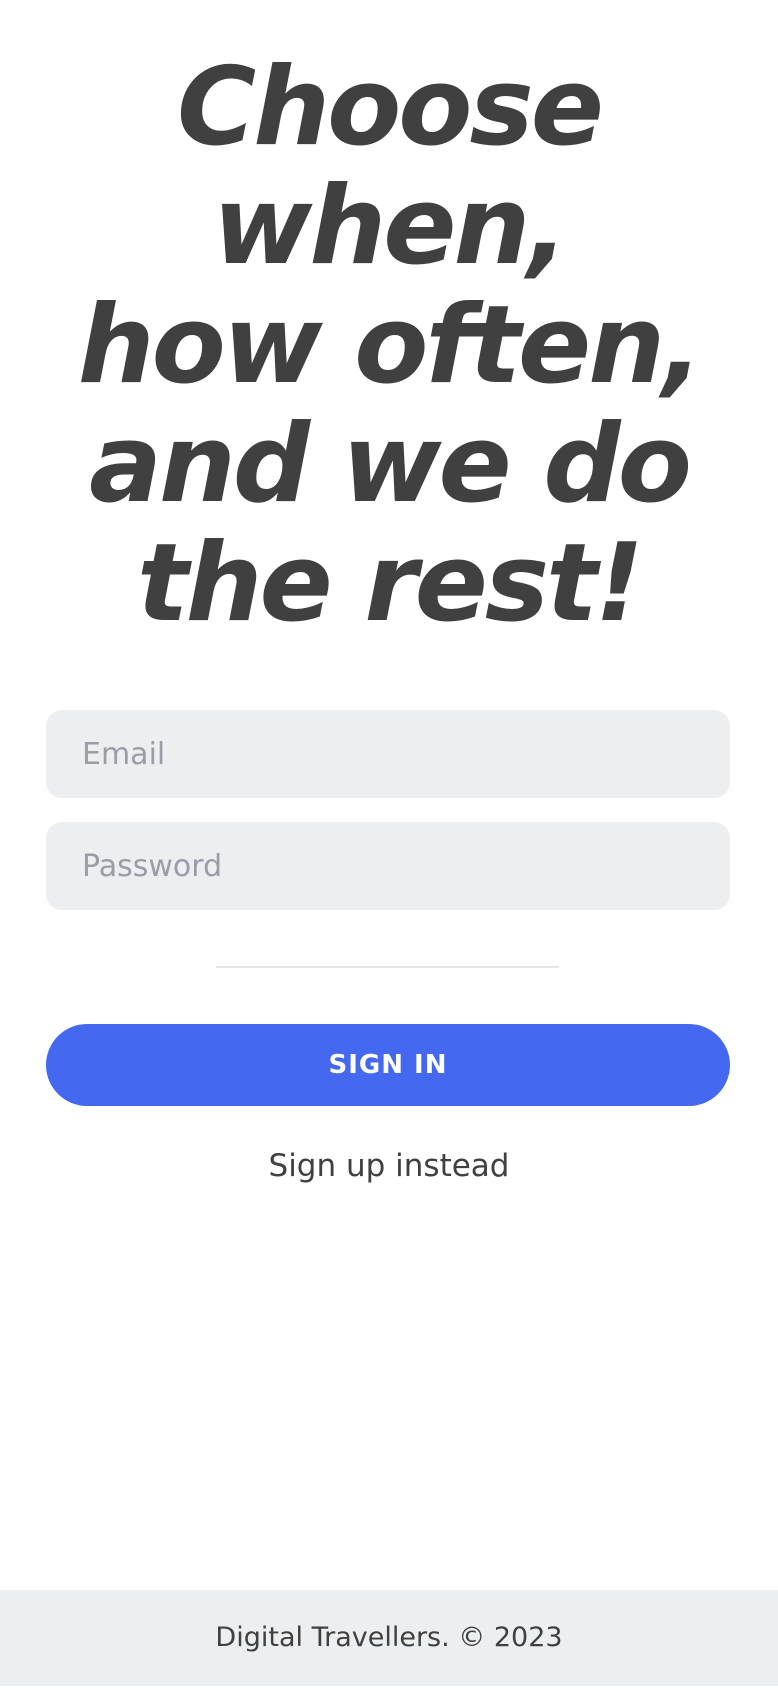 Image resolution: width=778 pixels, height=1690 pixels. What do you see at coordinates (389, 1166) in the screenshot?
I see `sign-up-link: Sign up instead` at bounding box center [389, 1166].